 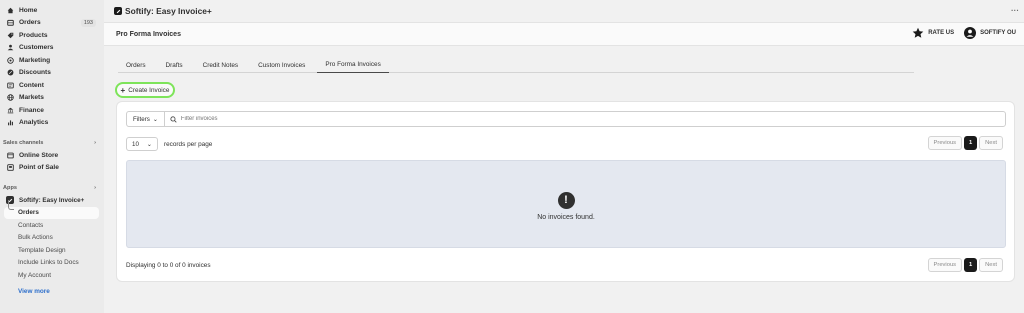 I want to click on pagination-bottom: Previous 1 Next, so click(x=965, y=265).